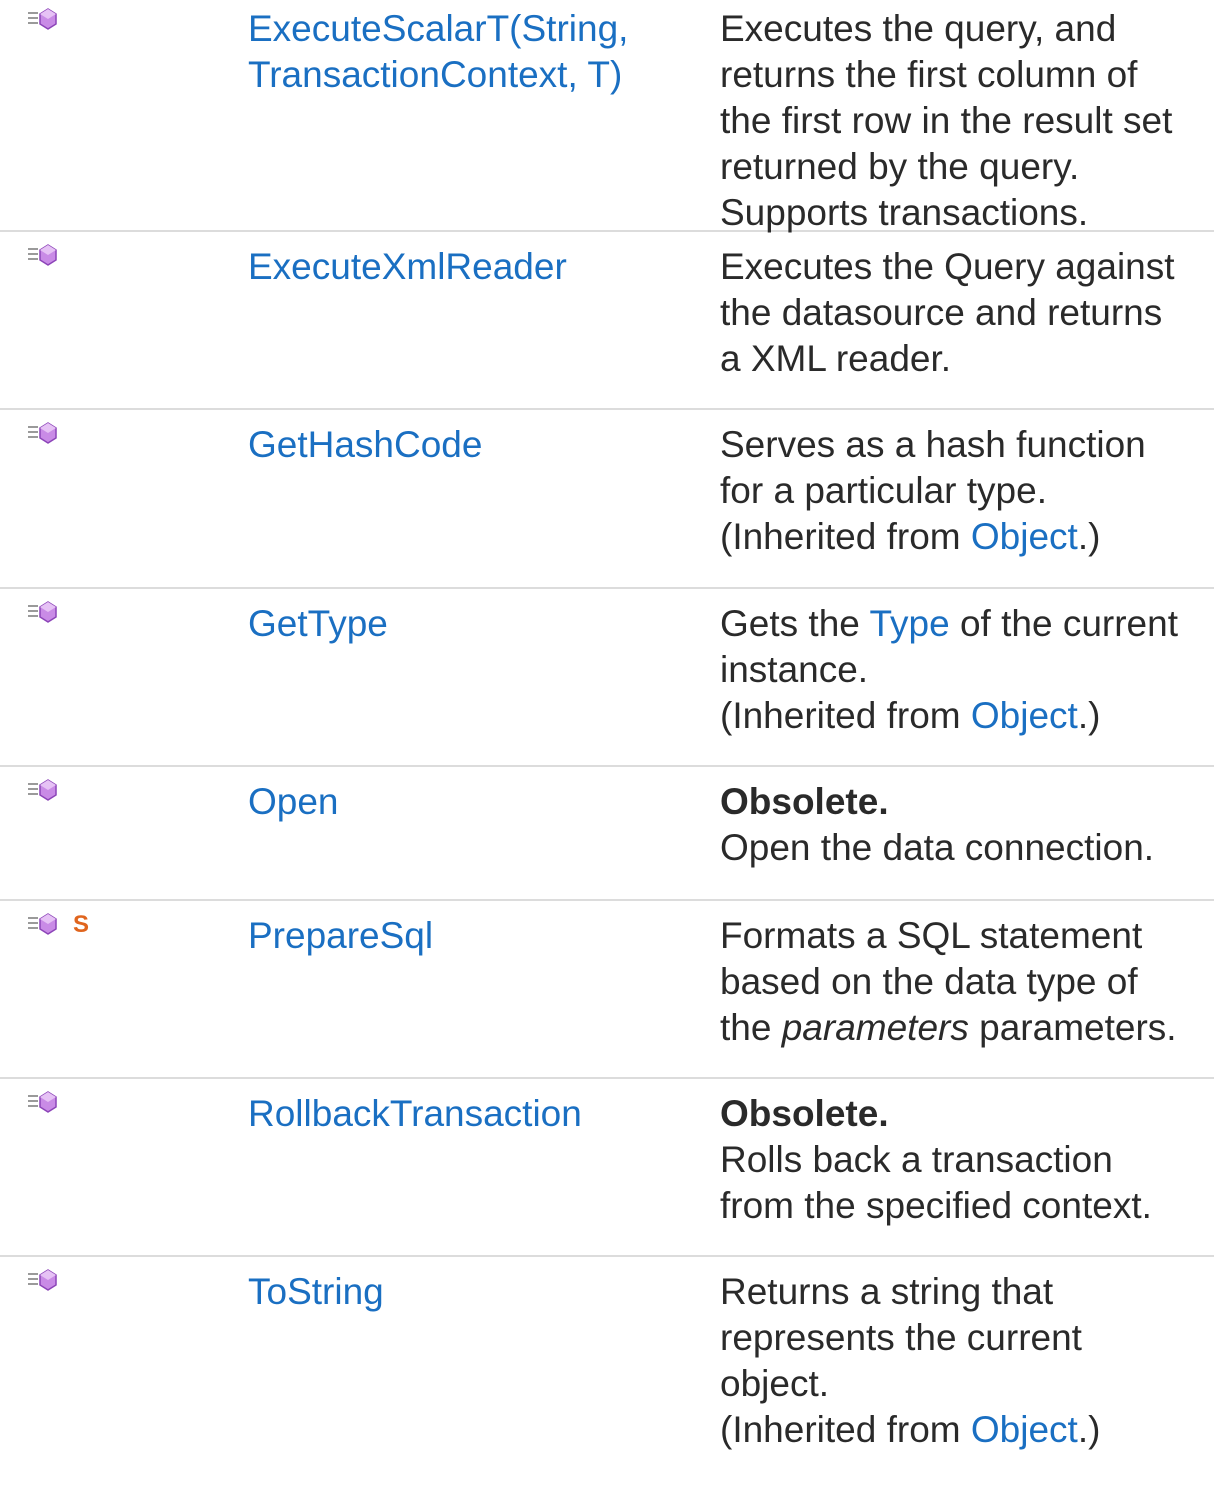  I want to click on member-link: RollbackTransaction, so click(468, 1114).